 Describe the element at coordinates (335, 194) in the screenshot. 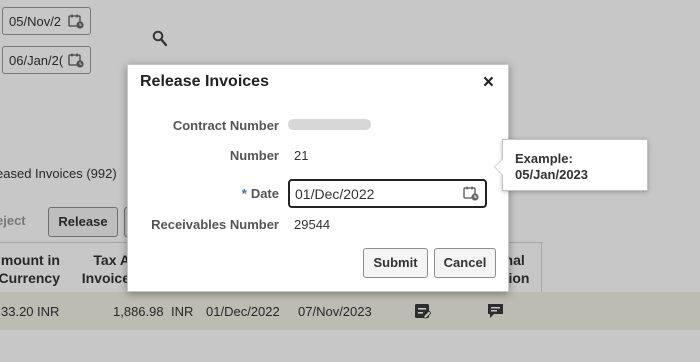

I see `date-input-value: 01/Dec/2022` at that location.